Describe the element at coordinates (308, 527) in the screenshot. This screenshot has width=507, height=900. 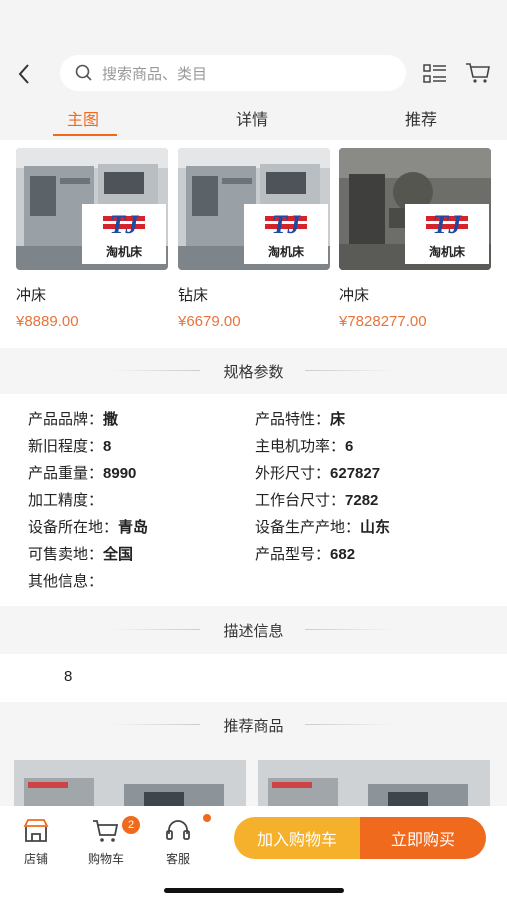
I see `spec-label: 设备生产产地：` at that location.